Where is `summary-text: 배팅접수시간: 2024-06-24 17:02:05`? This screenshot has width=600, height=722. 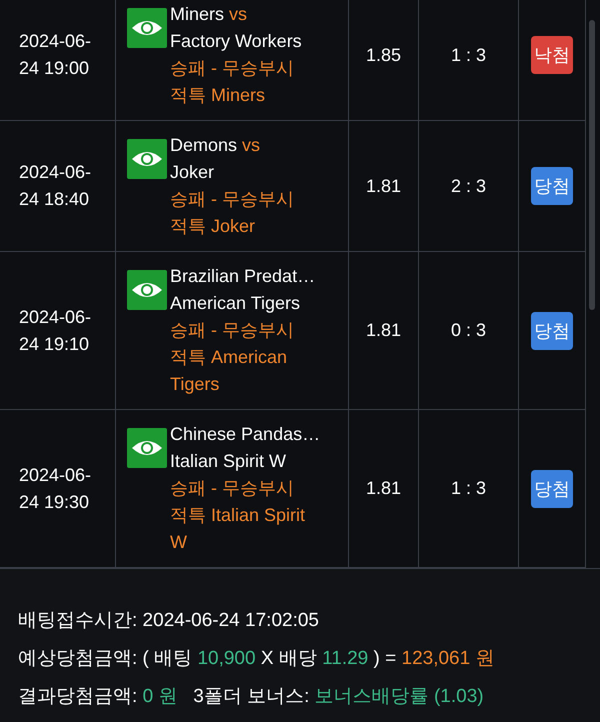
summary-text: 배팅접수시간: 2024-06-24 17:02:05 is located at coordinates (168, 620).